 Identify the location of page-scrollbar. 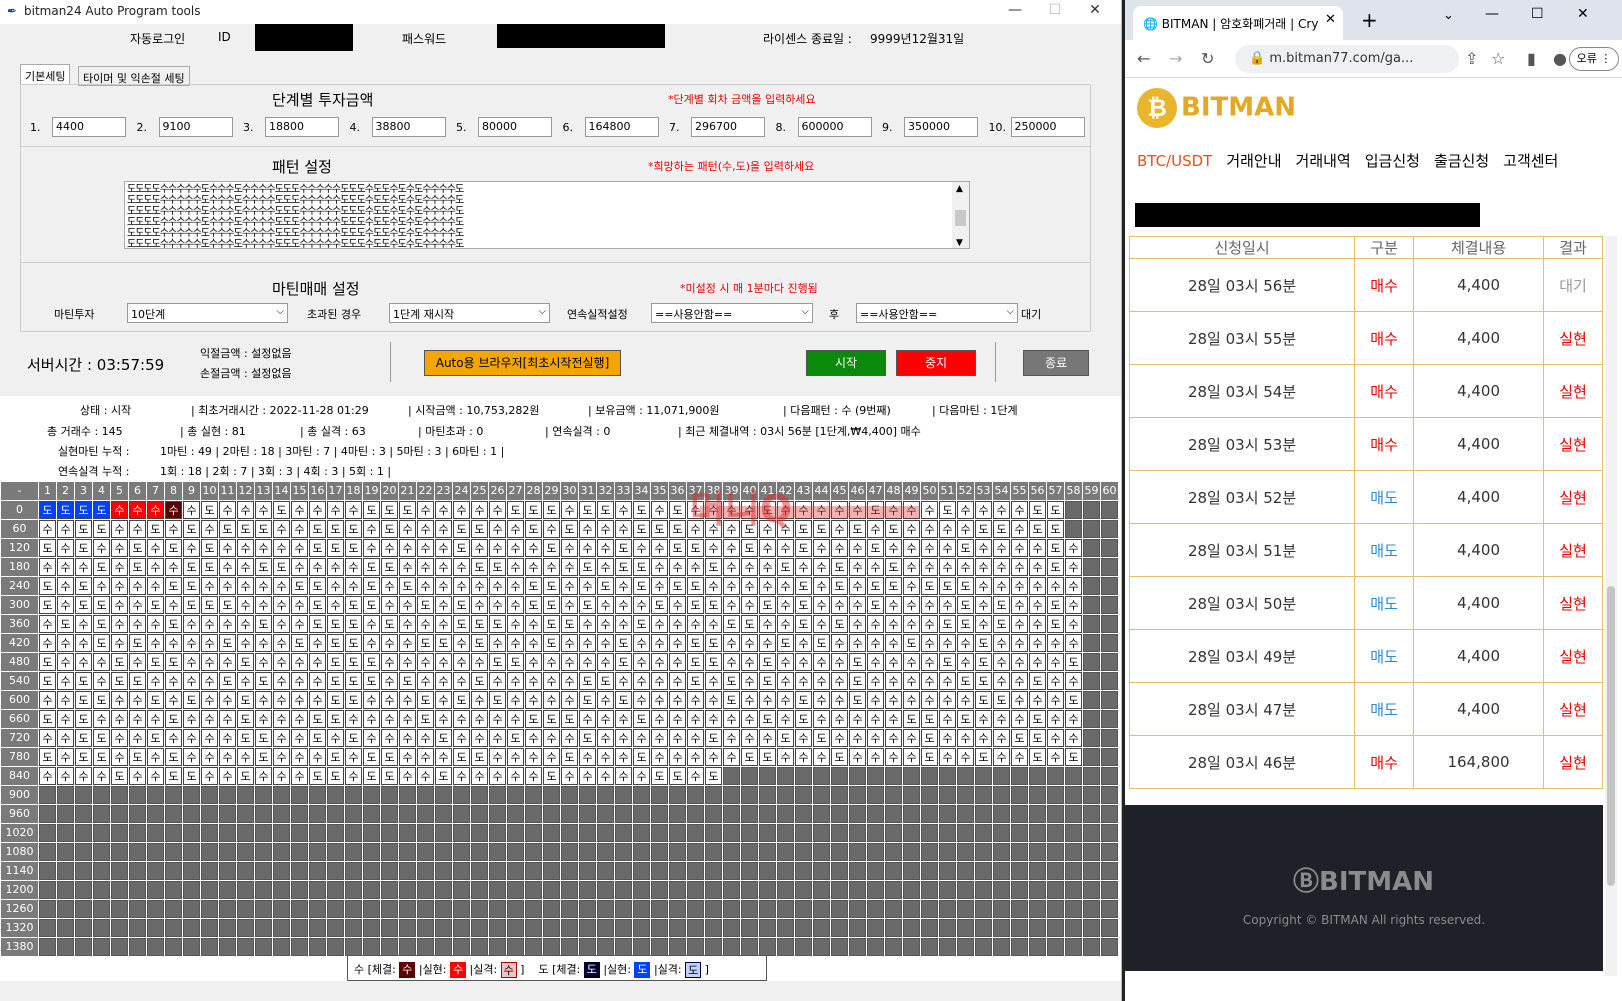
(1611, 606).